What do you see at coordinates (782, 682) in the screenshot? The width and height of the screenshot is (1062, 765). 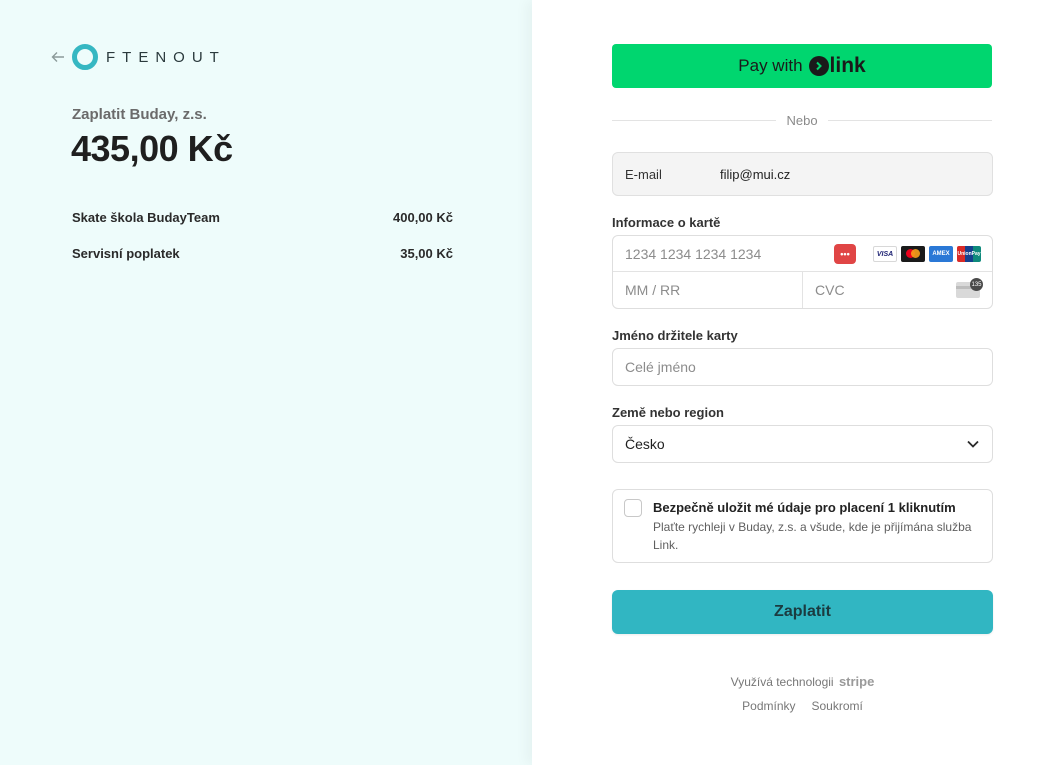 I see `powered-by-text: Využívá technologii` at bounding box center [782, 682].